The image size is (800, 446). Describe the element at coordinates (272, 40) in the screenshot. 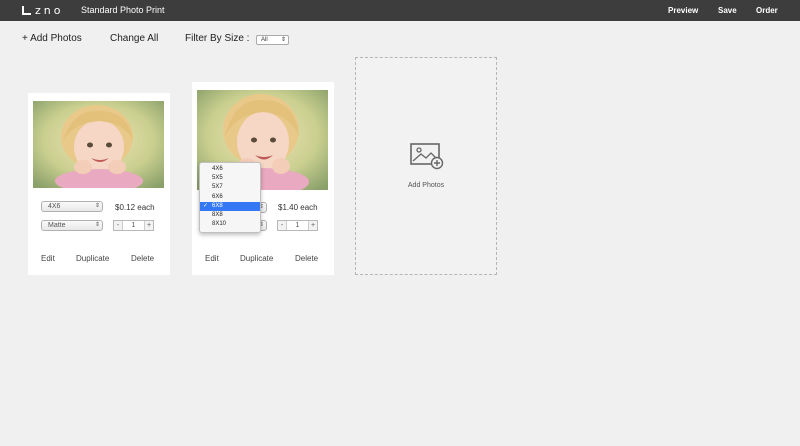

I see `filter-size-select: All ⇕` at that location.